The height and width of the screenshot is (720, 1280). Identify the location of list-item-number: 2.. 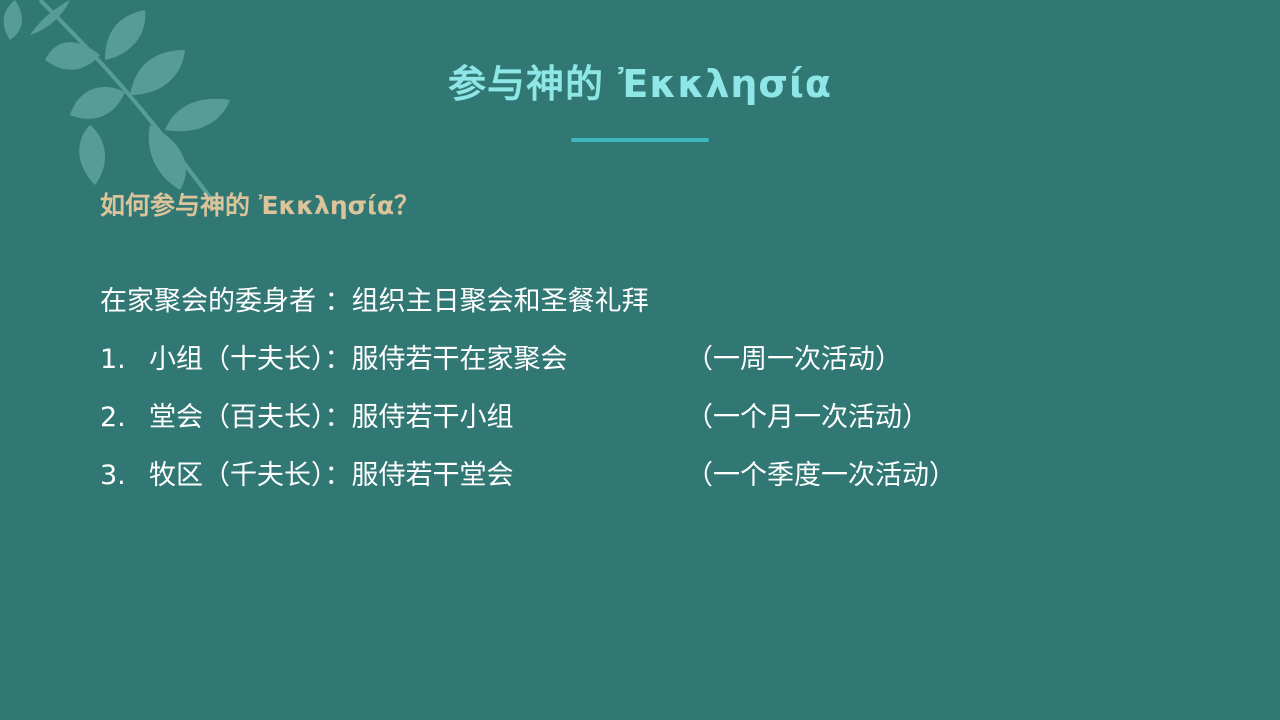
(113, 417).